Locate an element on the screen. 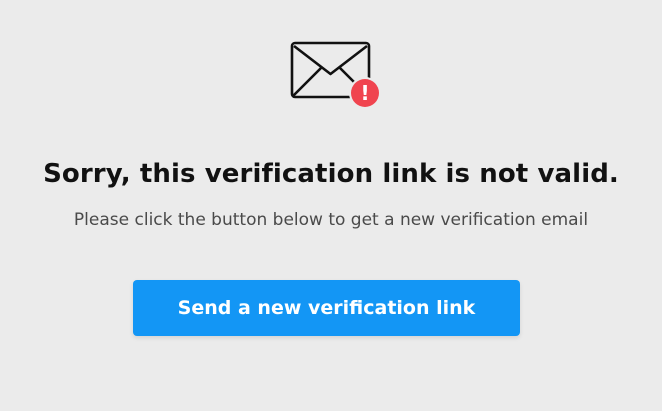 The height and width of the screenshot is (411, 662). envelope-alert-graphic: ! is located at coordinates (335, 75).